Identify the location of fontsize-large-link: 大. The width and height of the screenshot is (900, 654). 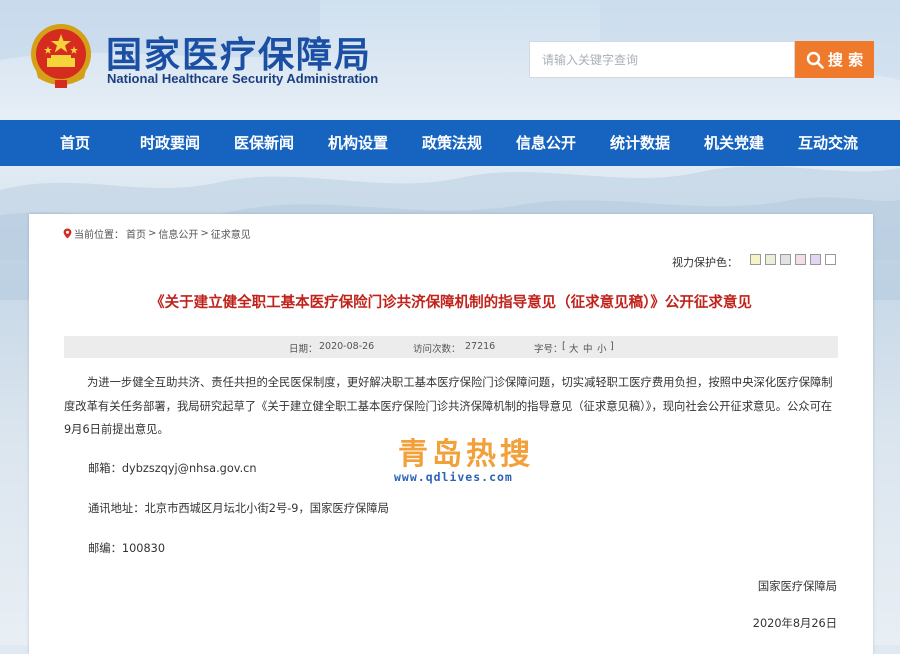
(574, 348).